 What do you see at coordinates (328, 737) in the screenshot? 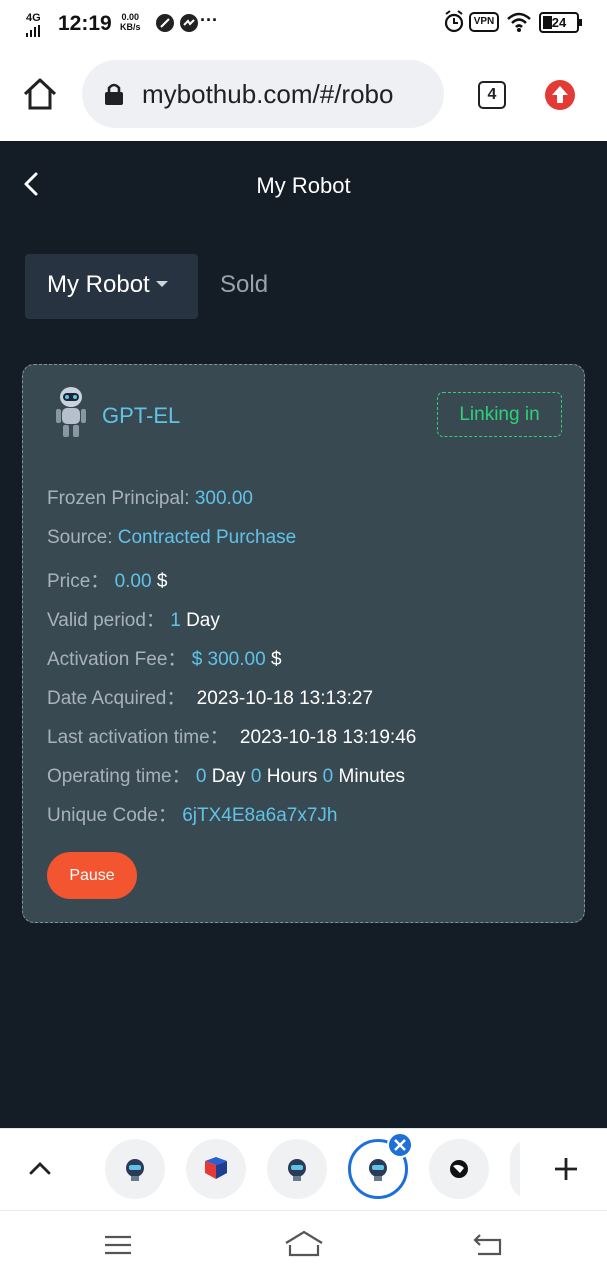
I see `last-activation-value: 2023-10-18 13:19:46` at bounding box center [328, 737].